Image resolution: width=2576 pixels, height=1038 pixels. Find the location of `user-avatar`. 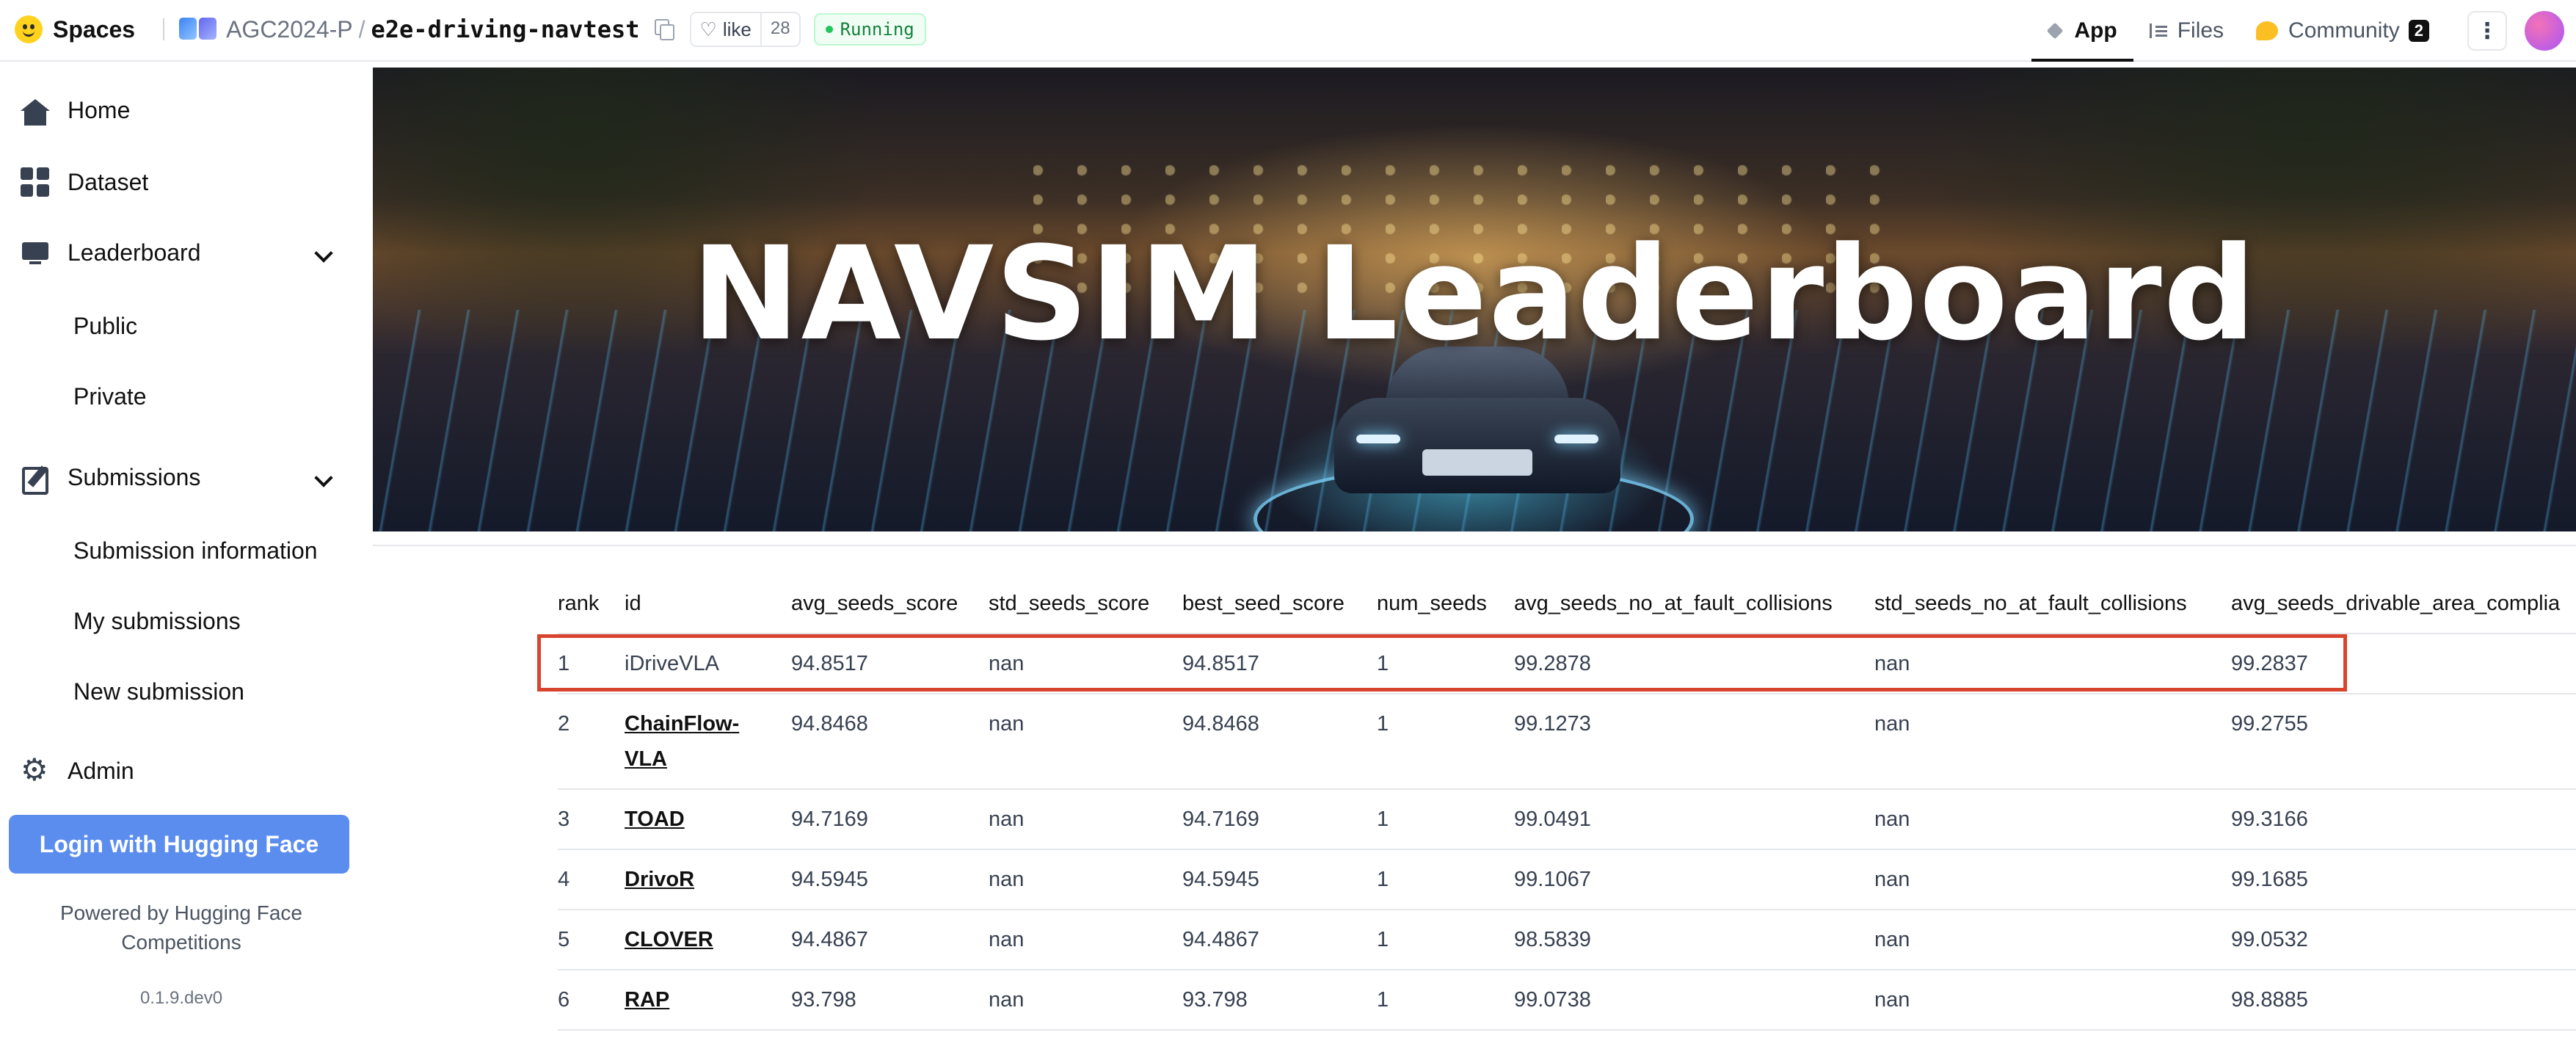

user-avatar is located at coordinates (2544, 31).